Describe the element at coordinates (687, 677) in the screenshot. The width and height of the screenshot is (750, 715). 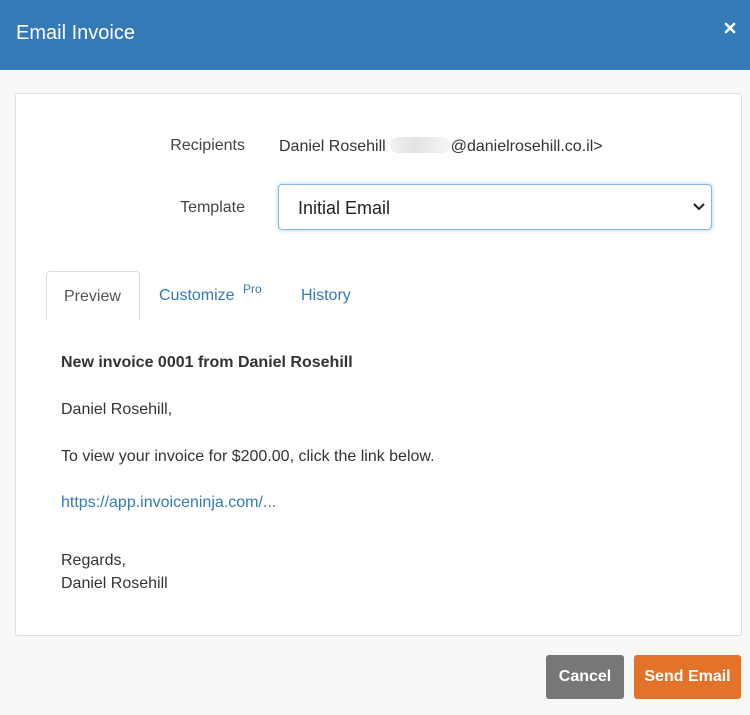
I see `send-email-button: Send Email` at that location.